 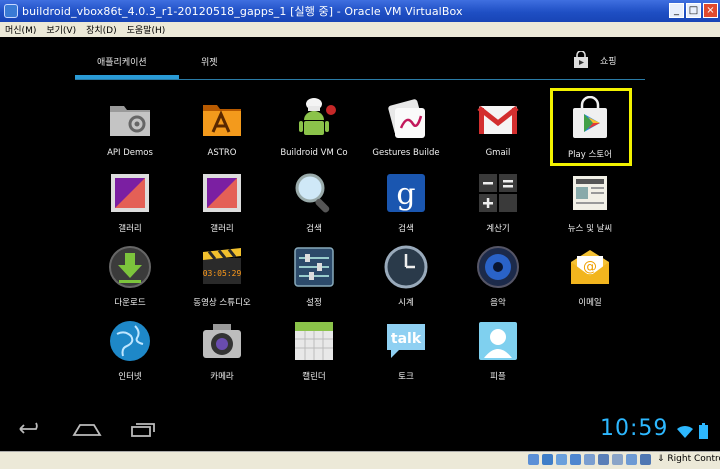 What do you see at coordinates (130, 153) in the screenshot?
I see `app-label: API Demos` at bounding box center [130, 153].